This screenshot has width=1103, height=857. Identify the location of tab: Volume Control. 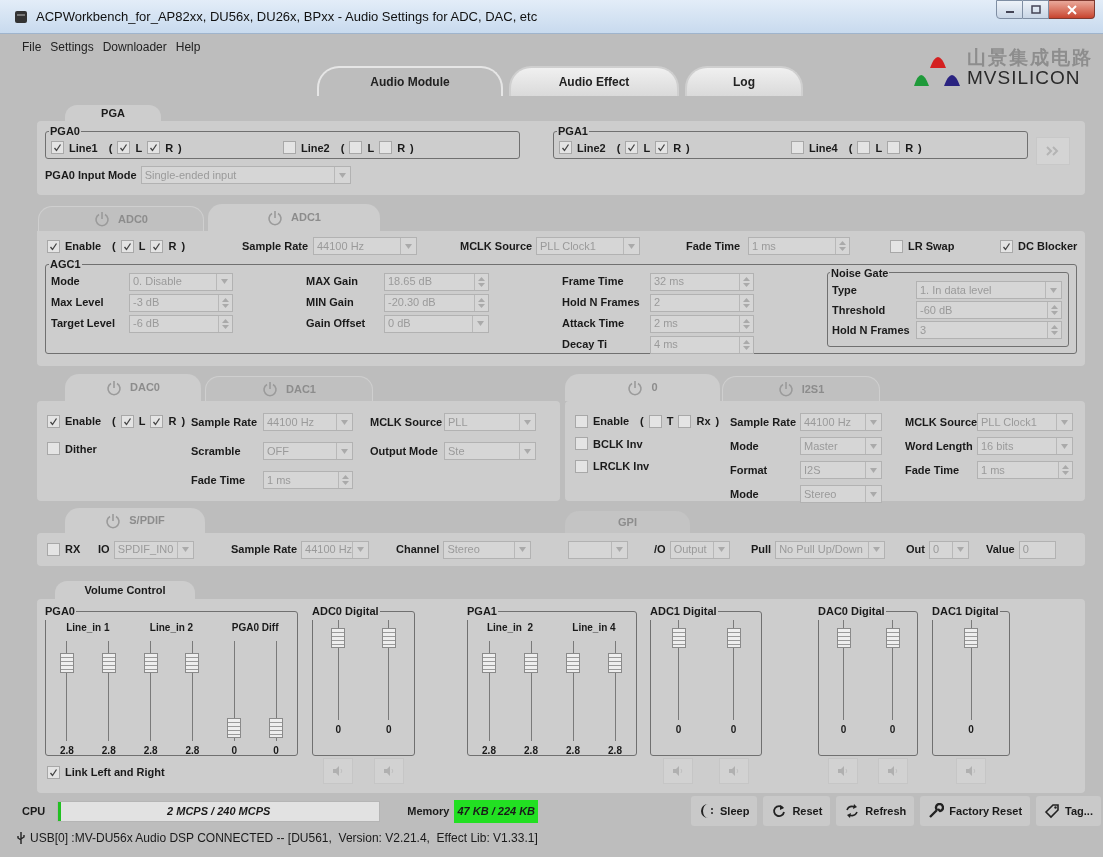
(125, 590).